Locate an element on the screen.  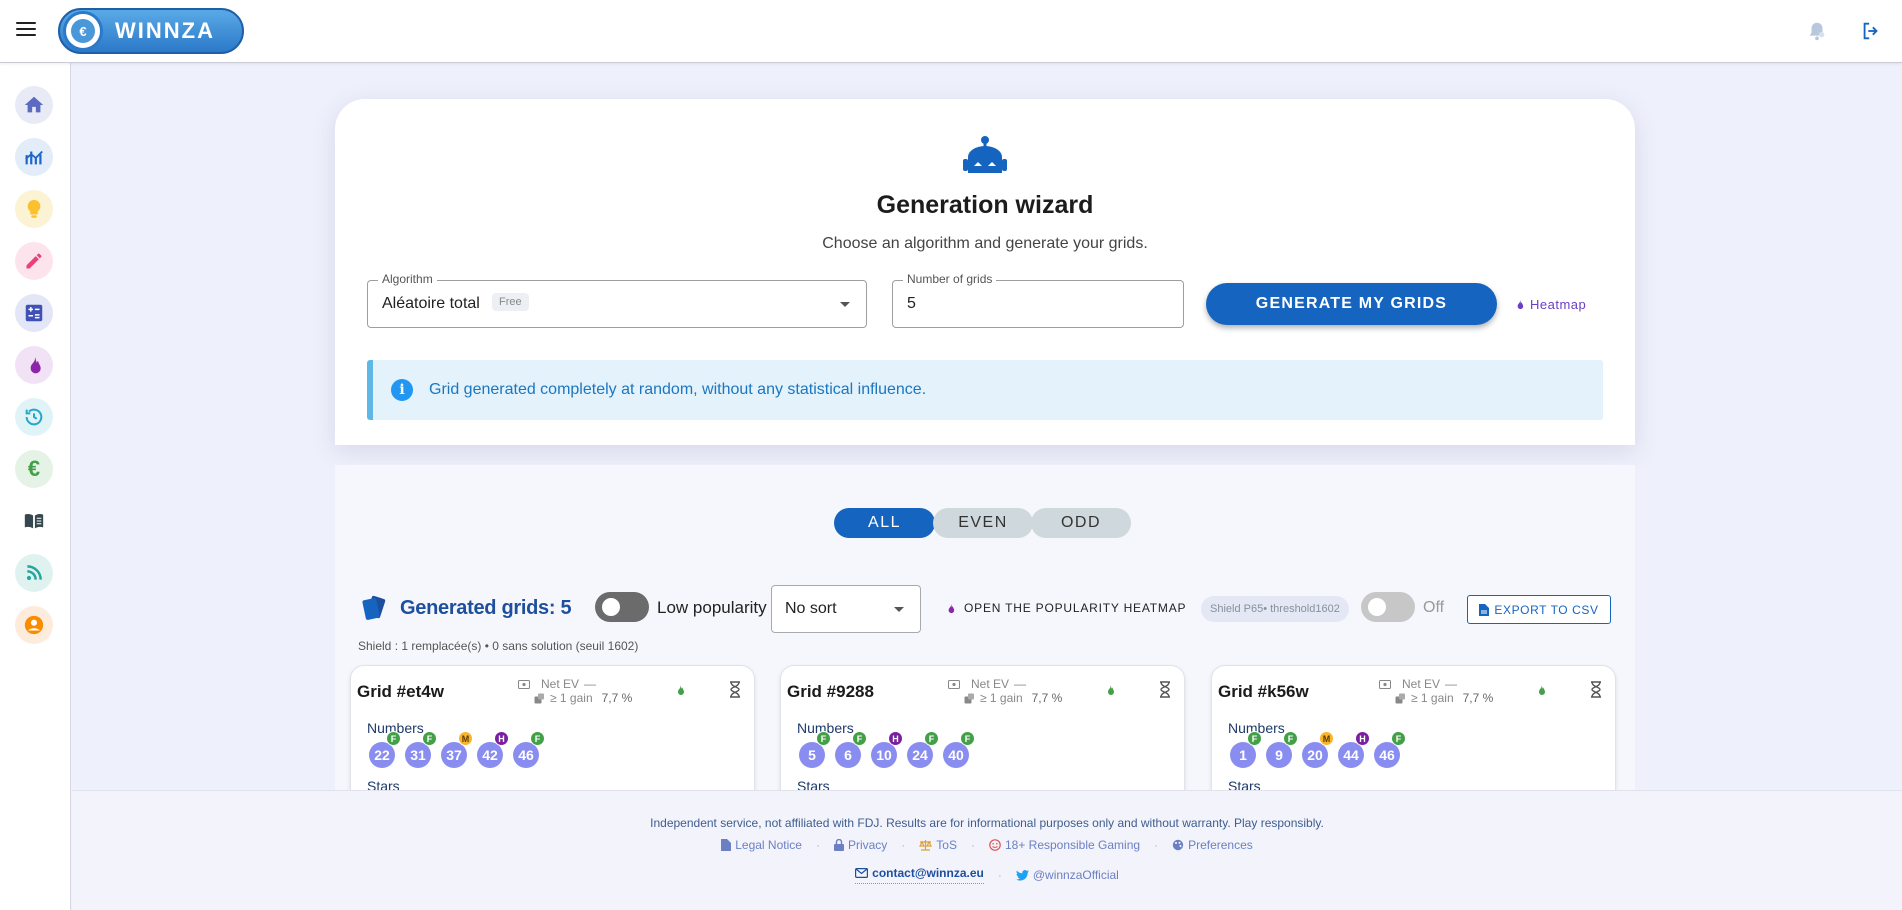
sidebar-item-statistics is located at coordinates (34, 157).